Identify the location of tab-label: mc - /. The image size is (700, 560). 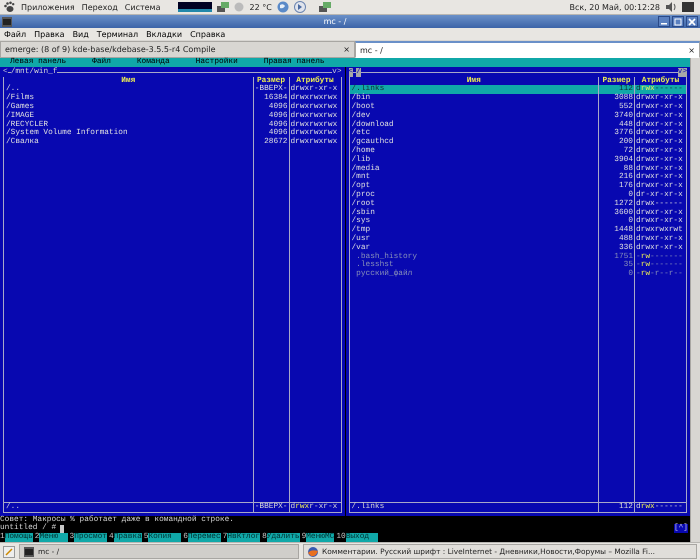
(371, 50).